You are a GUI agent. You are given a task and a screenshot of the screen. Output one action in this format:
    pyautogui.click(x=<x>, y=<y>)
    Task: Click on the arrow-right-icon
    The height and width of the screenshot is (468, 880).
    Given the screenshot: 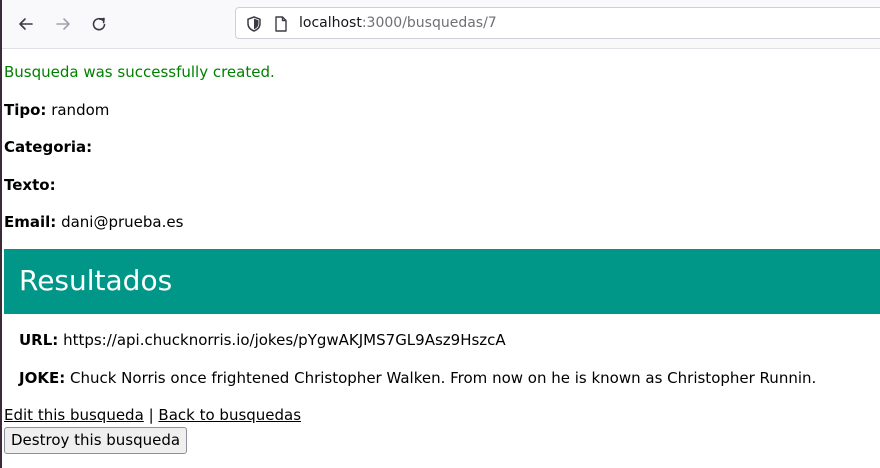 What is the action you would take?
    pyautogui.click(x=63, y=24)
    